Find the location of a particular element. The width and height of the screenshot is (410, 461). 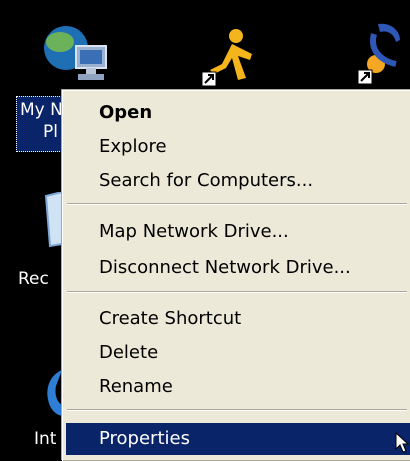

mouse-cursor-icon is located at coordinates (402, 444).